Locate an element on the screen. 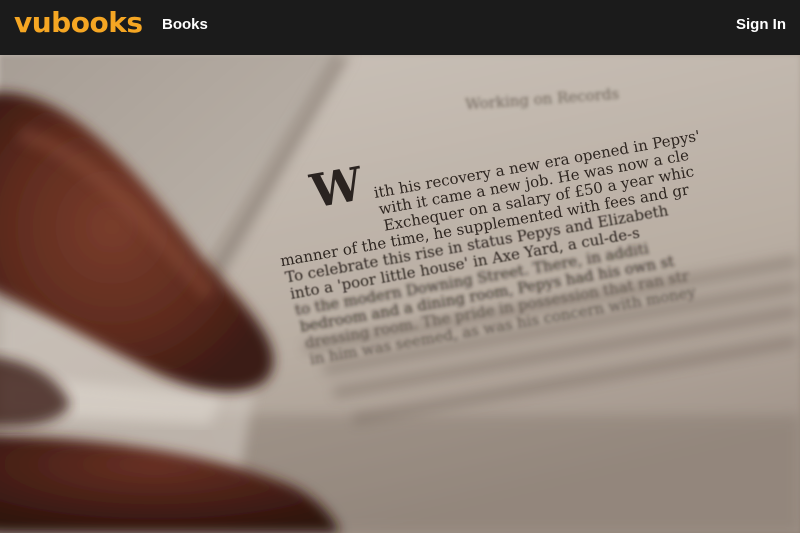 The width and height of the screenshot is (800, 533). drop-cap: W is located at coordinates (336, 187).